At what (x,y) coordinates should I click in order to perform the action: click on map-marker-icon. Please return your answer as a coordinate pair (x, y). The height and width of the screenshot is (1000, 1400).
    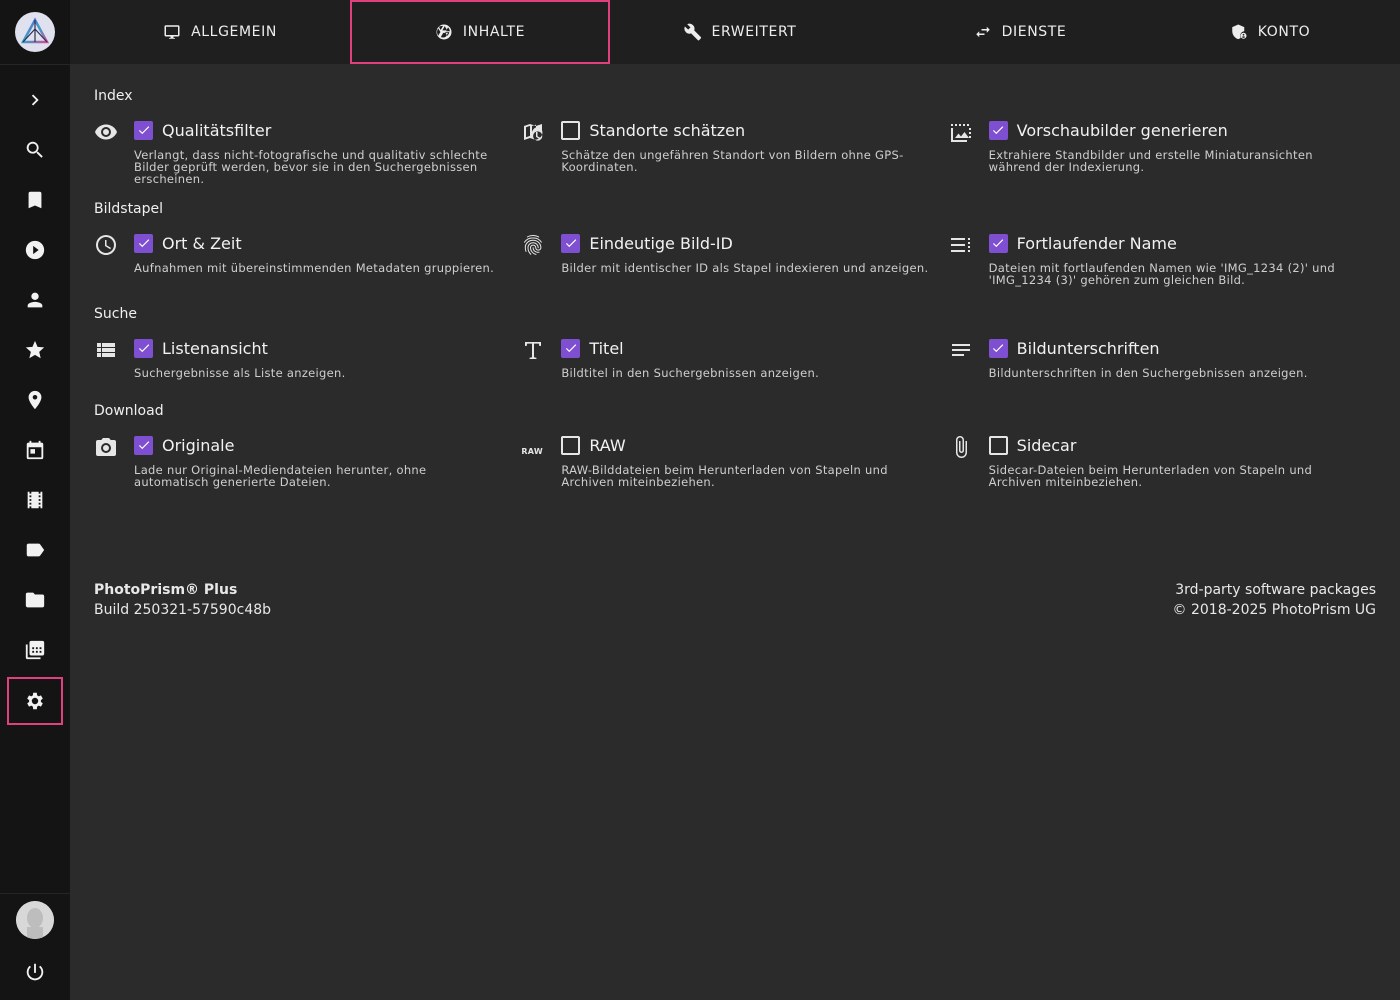
    Looking at the image, I should click on (35, 400).